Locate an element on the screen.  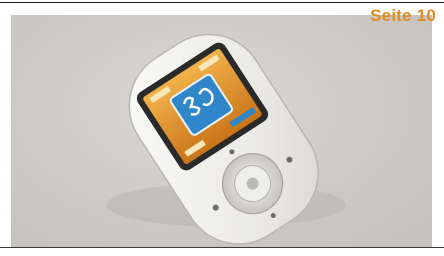
top-rule is located at coordinates (222, 2).